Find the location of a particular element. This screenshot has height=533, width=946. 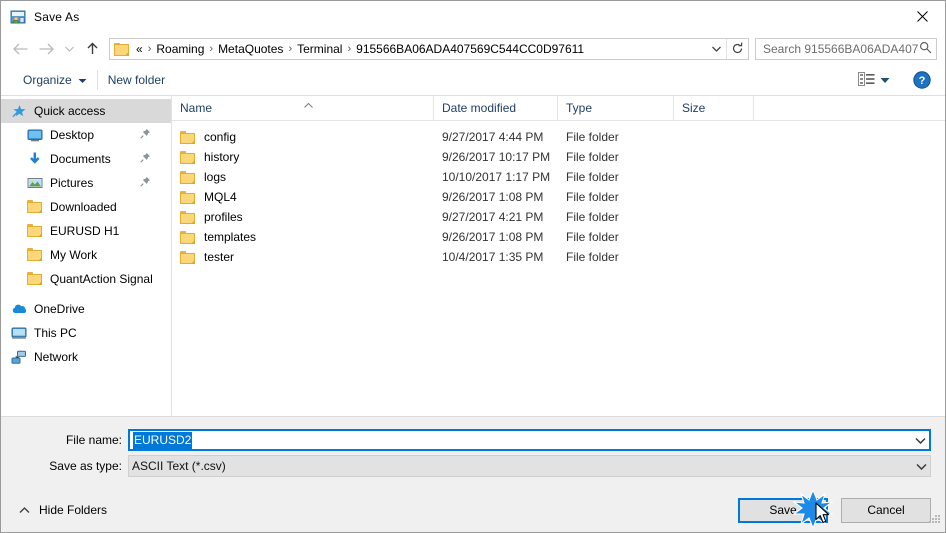

save-button: Save is located at coordinates (783, 510).